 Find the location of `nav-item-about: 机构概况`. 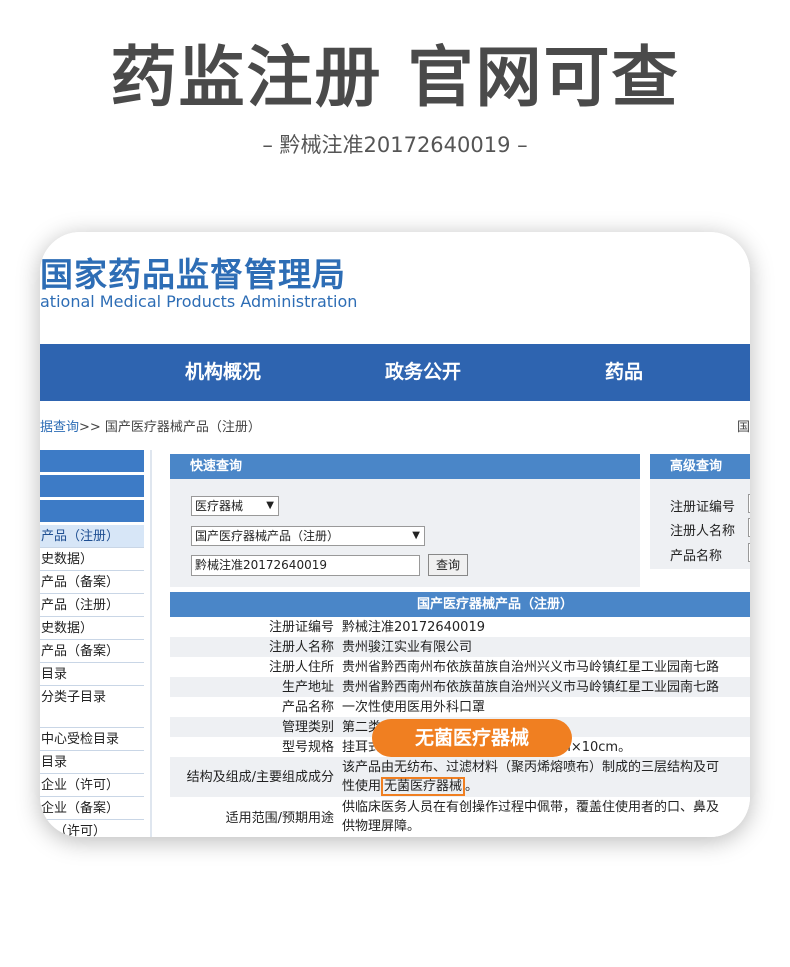

nav-item-about: 机构概况 is located at coordinates (223, 372).